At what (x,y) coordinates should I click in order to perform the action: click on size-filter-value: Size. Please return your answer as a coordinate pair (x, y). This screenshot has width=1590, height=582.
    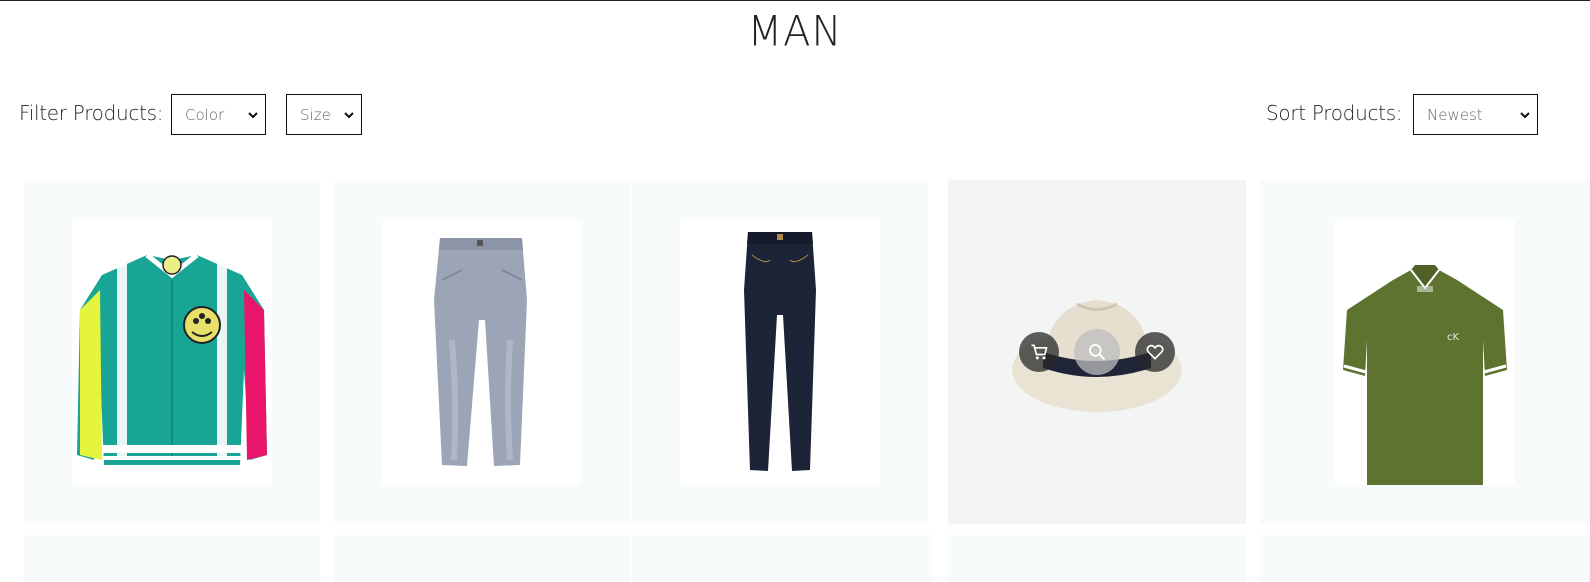
    Looking at the image, I should click on (315, 114).